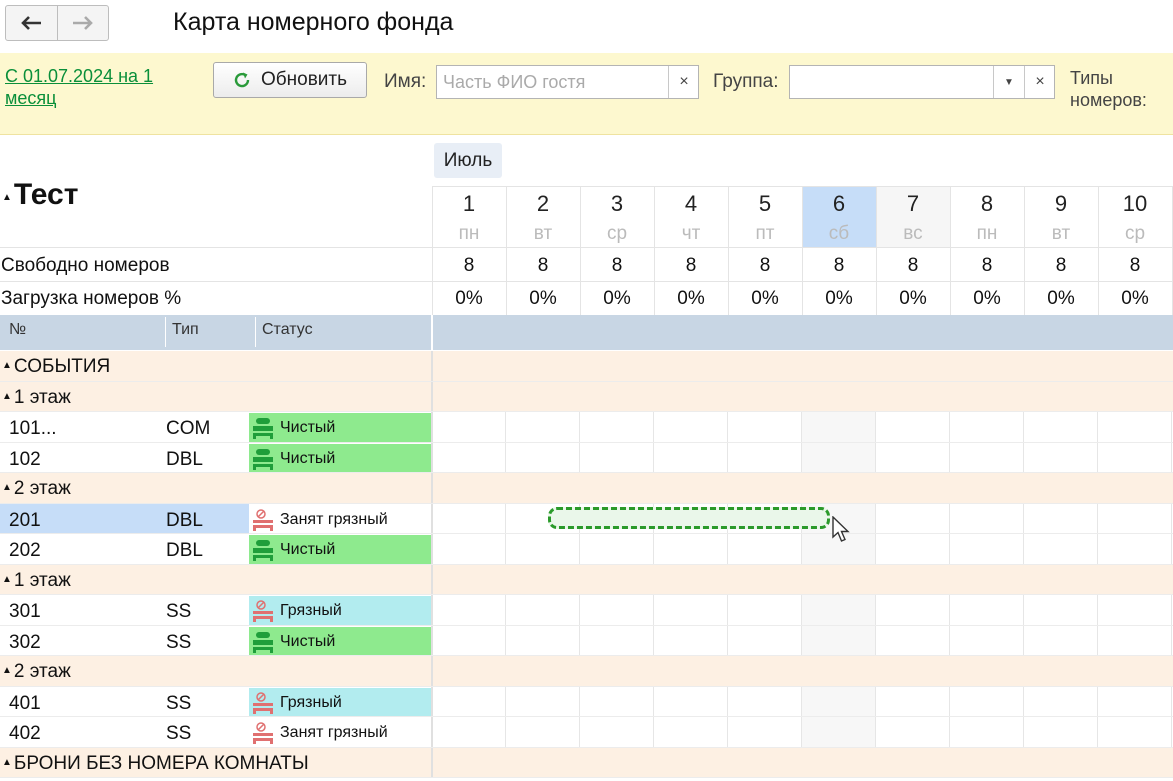 This screenshot has width=1173, height=781. I want to click on column-header-type: Тип, so click(185, 330).